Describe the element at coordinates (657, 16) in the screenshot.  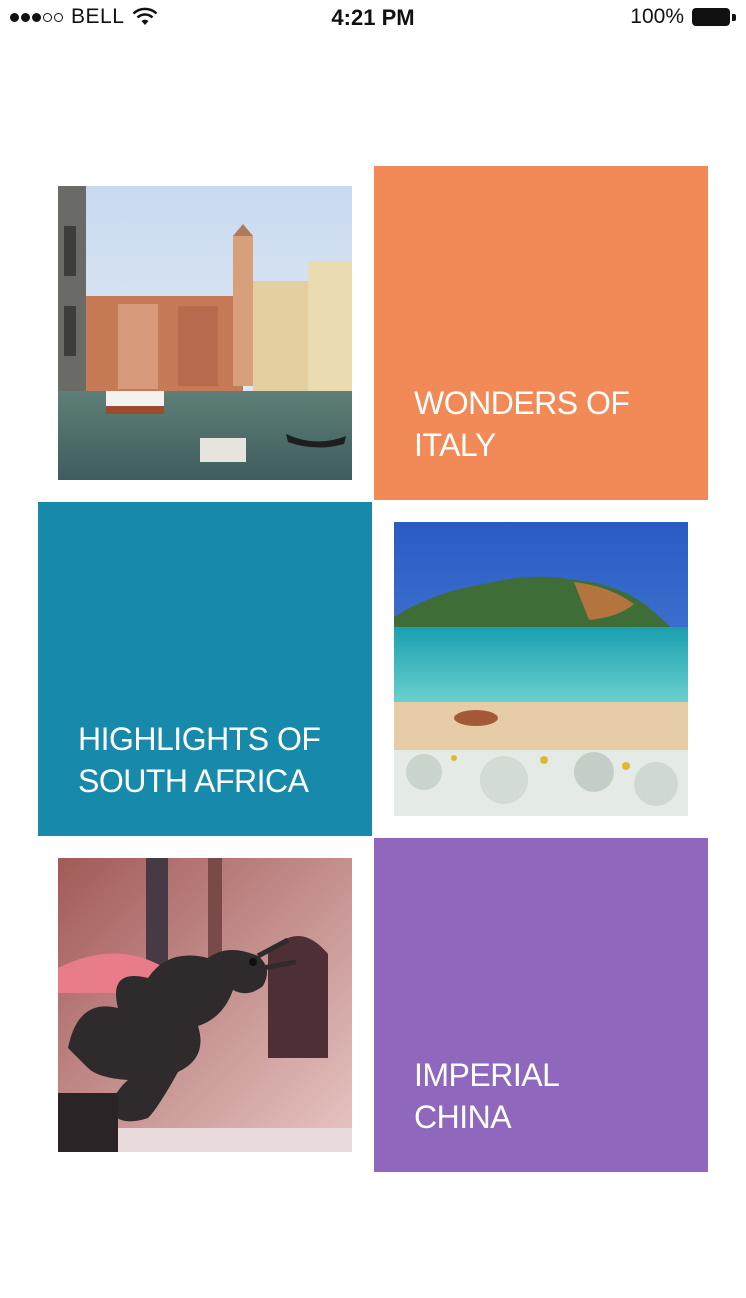
I see `battery-percentage: 100%` at that location.